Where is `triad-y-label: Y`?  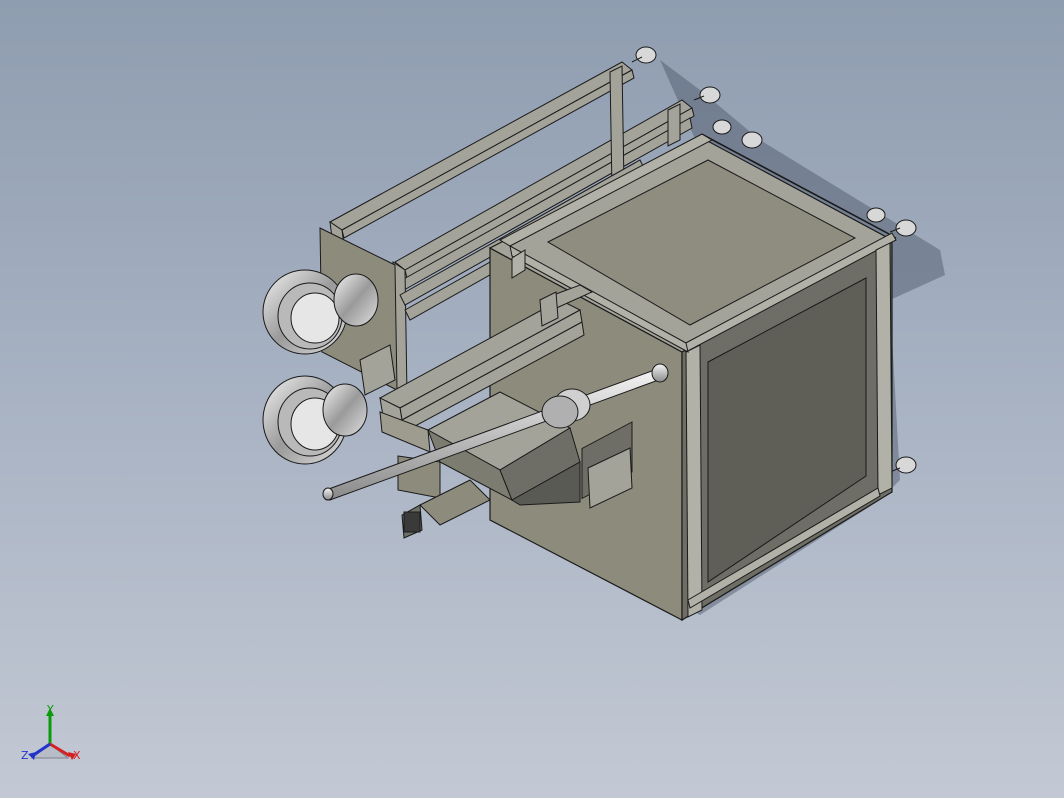 triad-y-label: Y is located at coordinates (50, 709).